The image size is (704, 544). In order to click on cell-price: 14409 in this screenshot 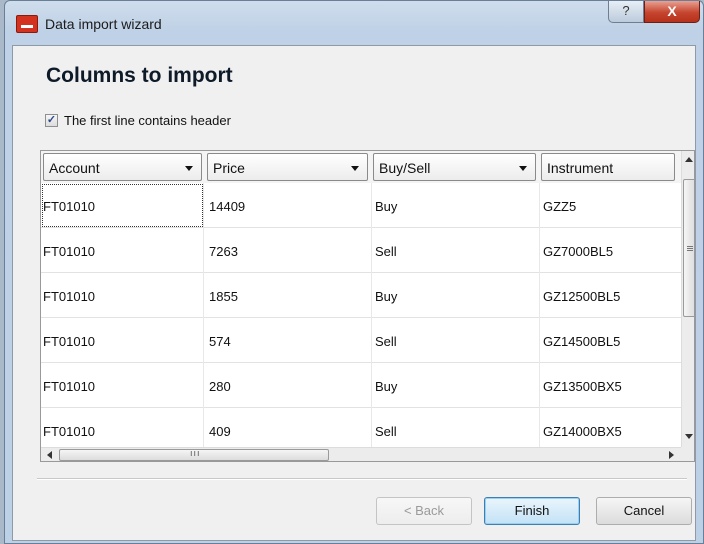, I will do `click(289, 205)`.